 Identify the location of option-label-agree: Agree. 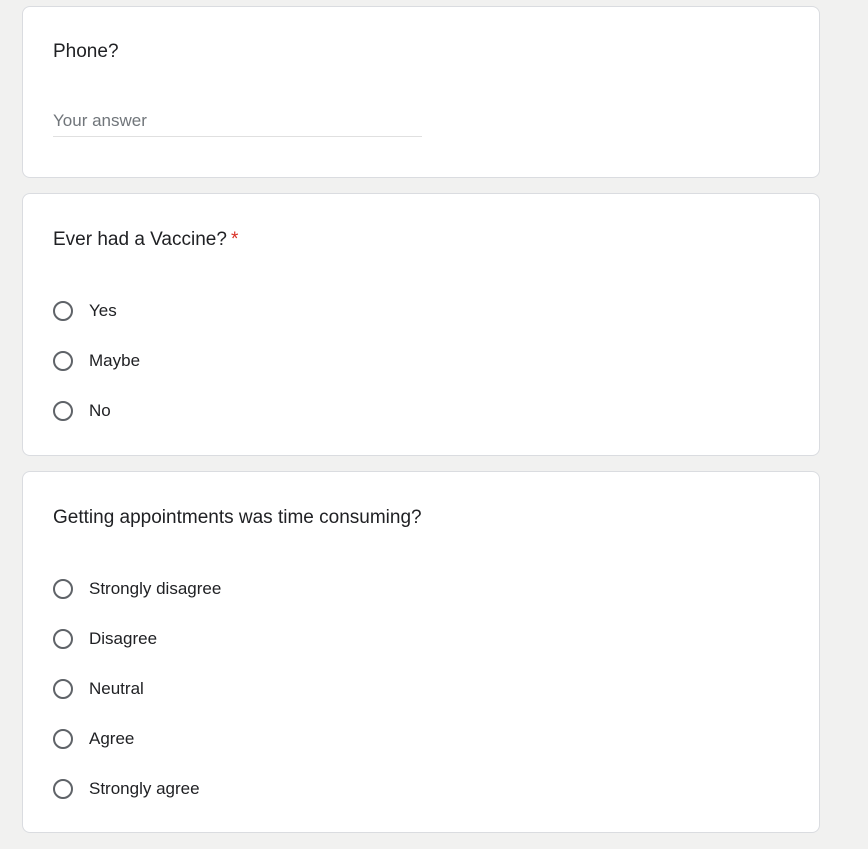
(112, 738).